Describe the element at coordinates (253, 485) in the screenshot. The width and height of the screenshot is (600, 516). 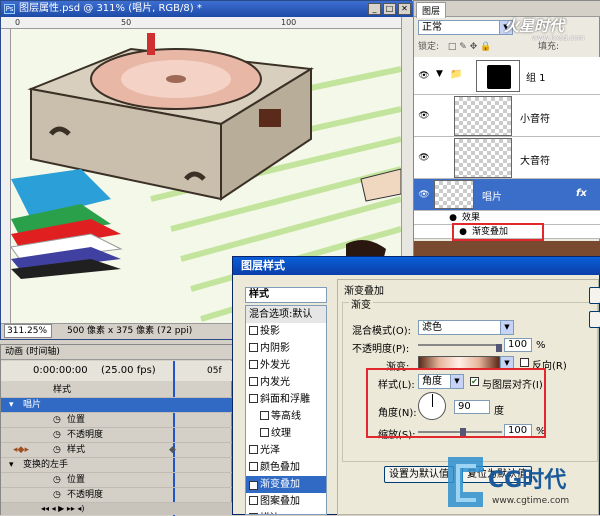
I see `checkbox-checked: ✔` at that location.